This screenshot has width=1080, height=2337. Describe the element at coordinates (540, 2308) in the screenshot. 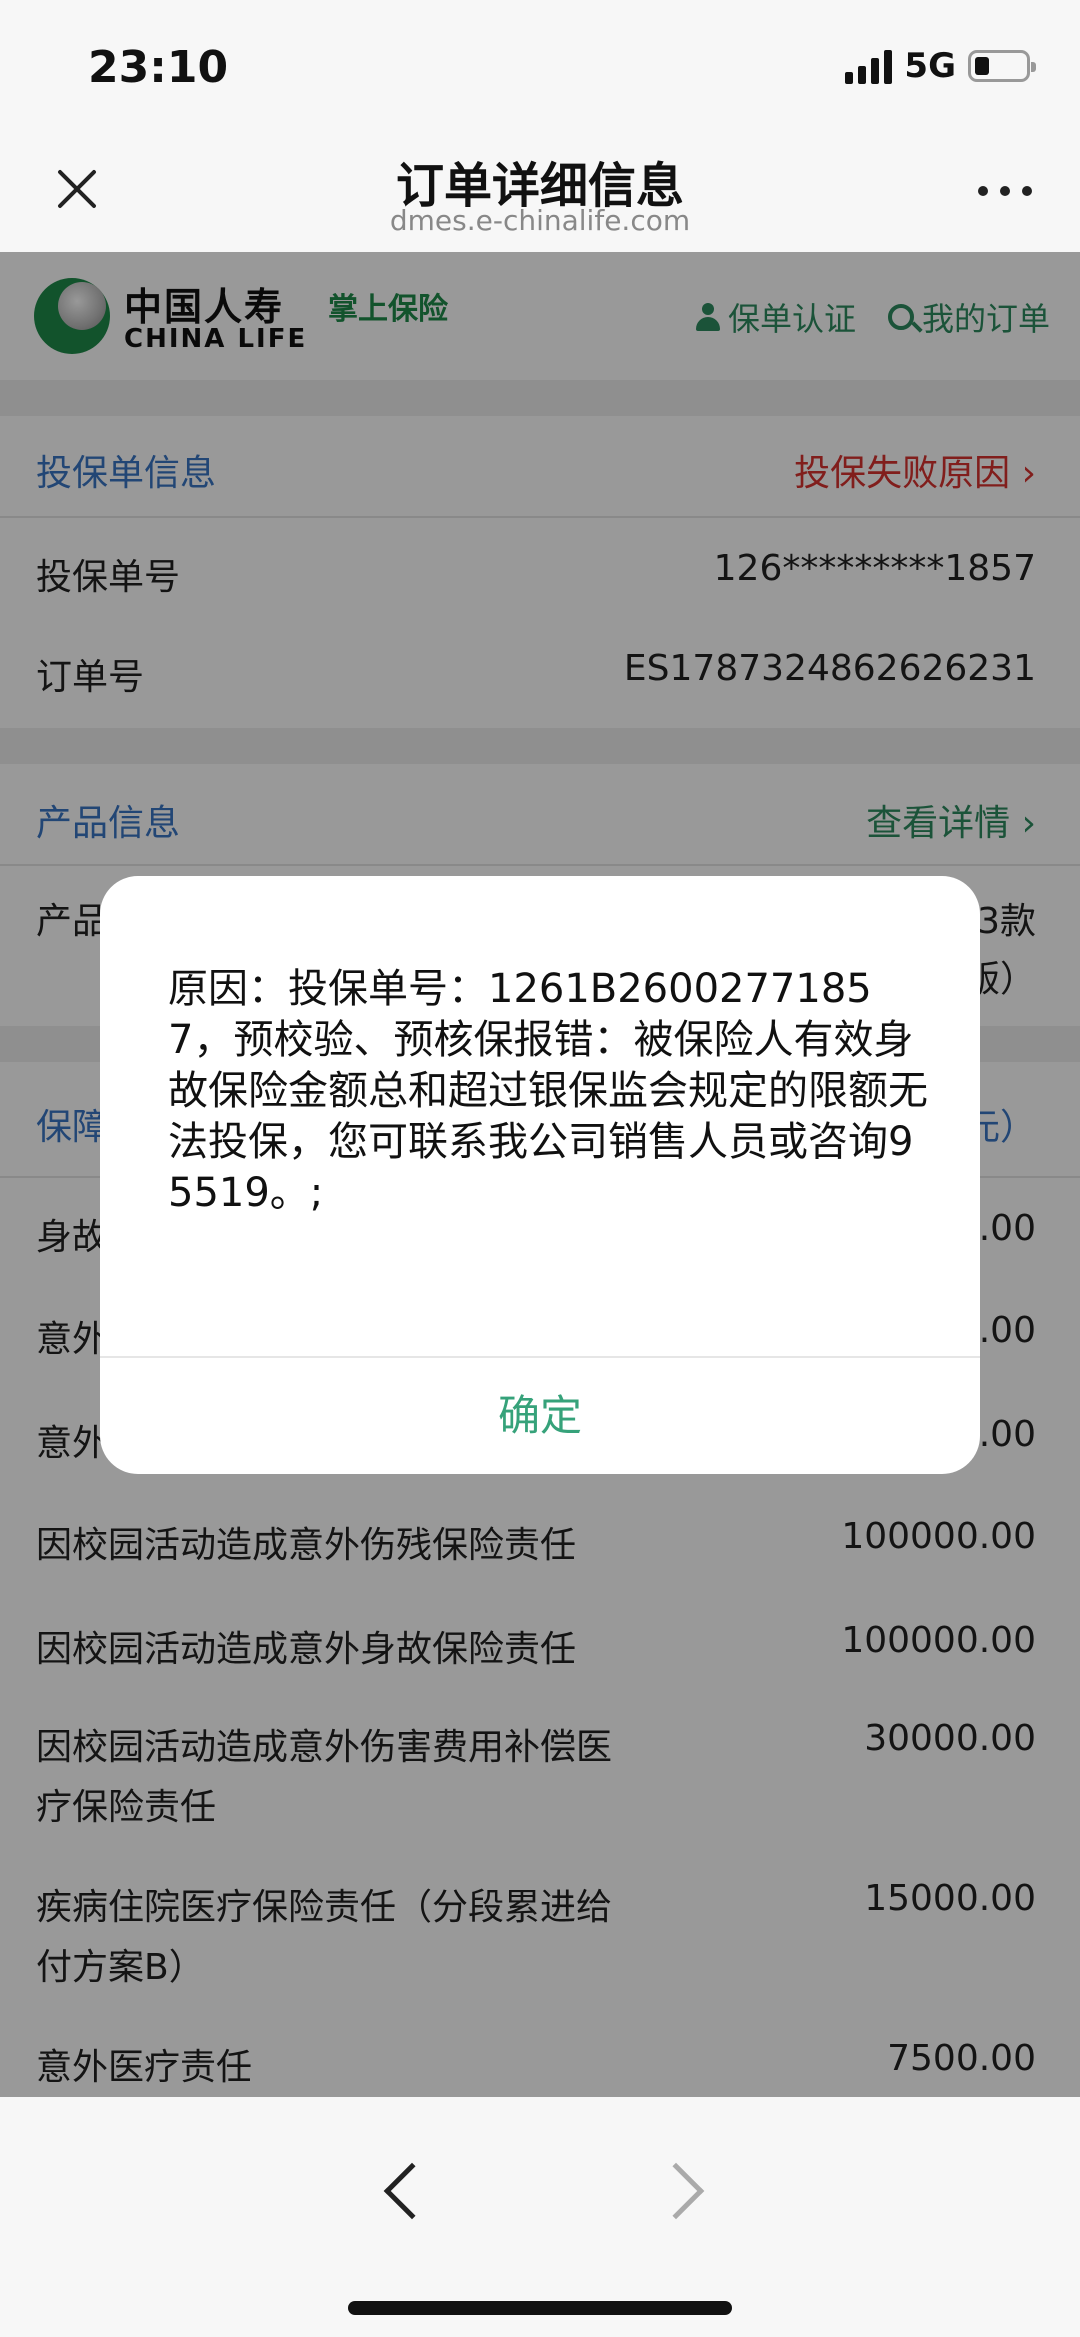

I see `home-indicator` at that location.